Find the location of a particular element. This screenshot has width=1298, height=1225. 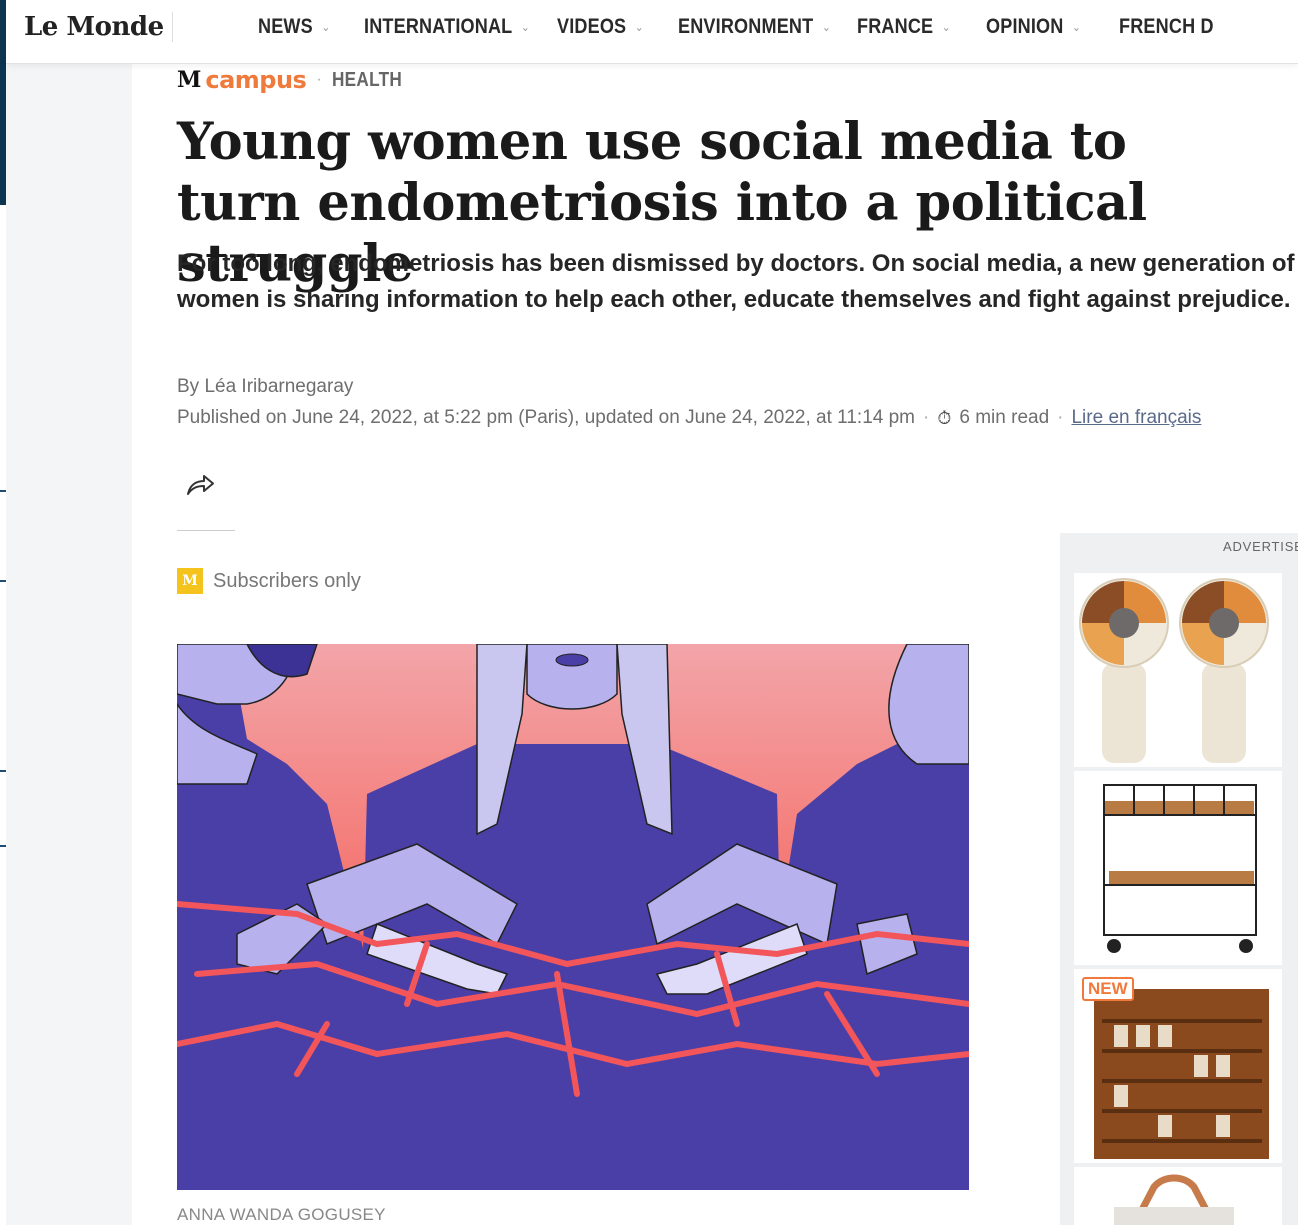

share-arrow-icon is located at coordinates (200, 485).